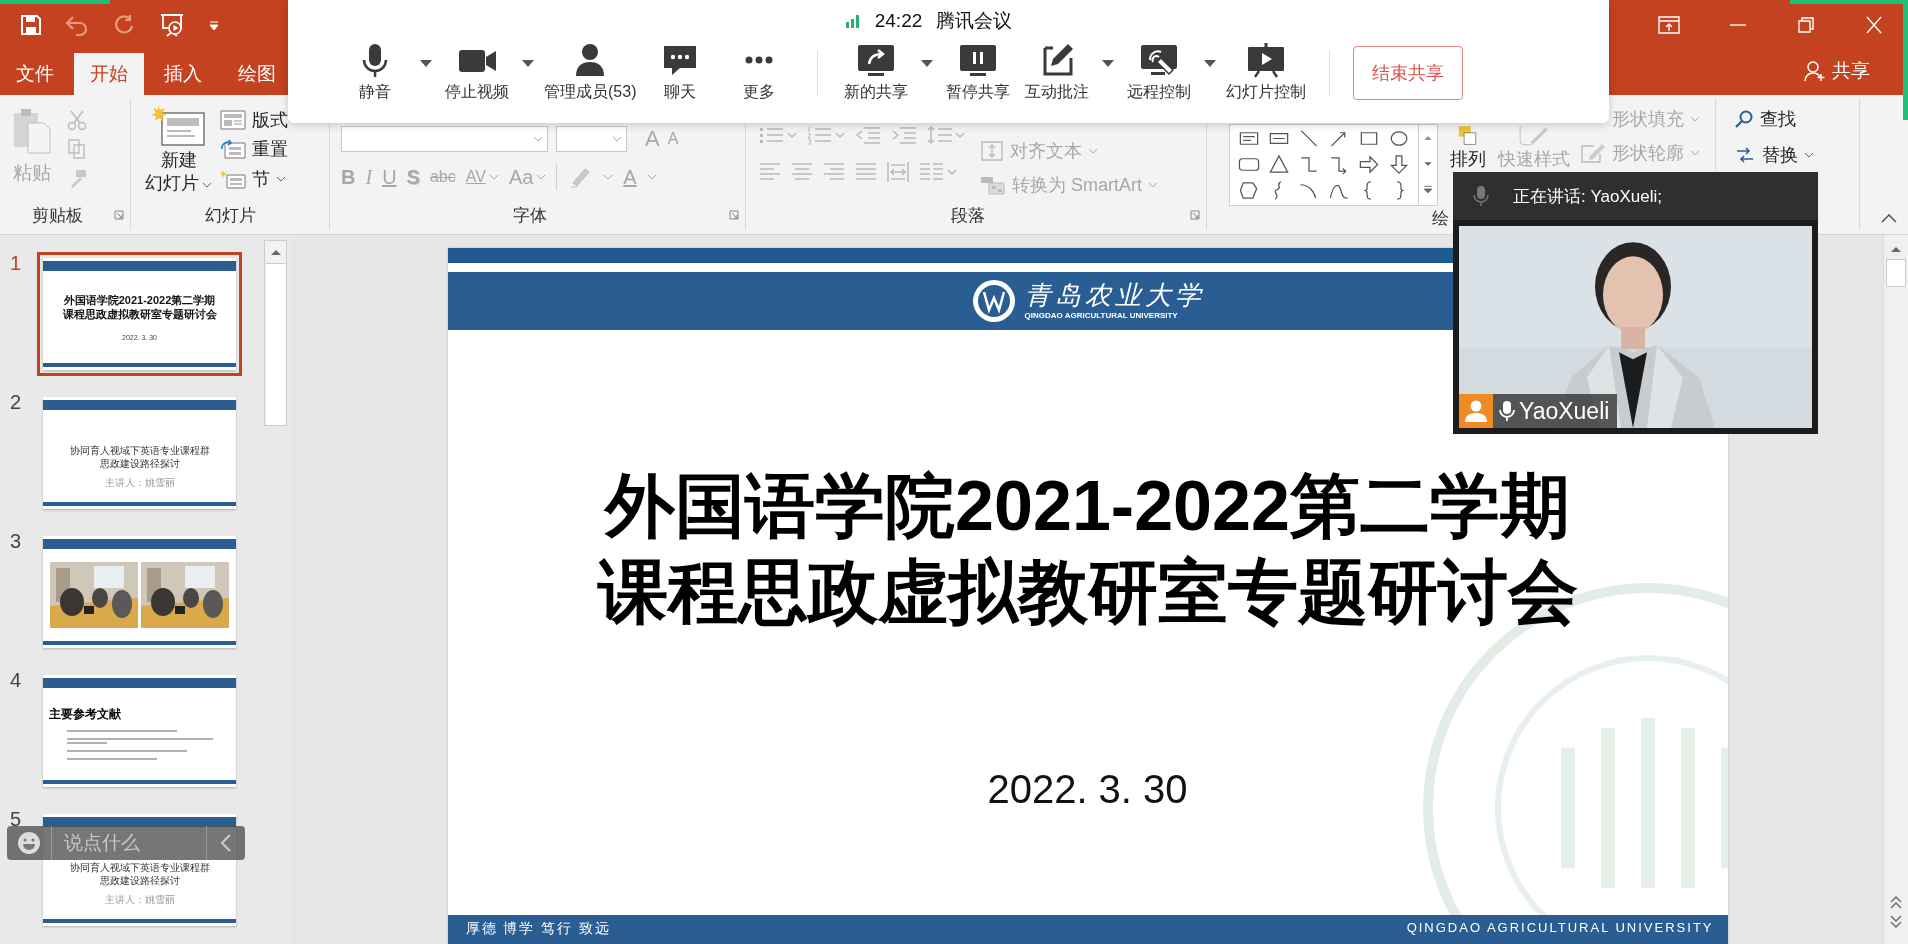 Image resolution: width=1908 pixels, height=944 pixels. Describe the element at coordinates (1564, 411) in the screenshot. I see `participant-name: YaoXueli` at that location.